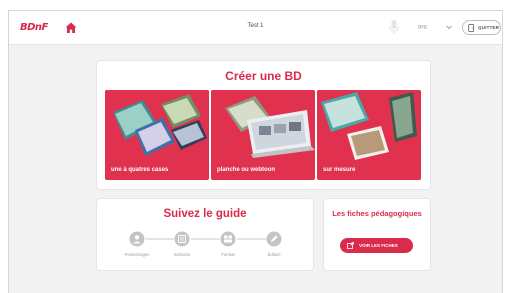  What do you see at coordinates (246, 170) in the screenshot?
I see `card-label: planche ou webtoon` at bounding box center [246, 170].